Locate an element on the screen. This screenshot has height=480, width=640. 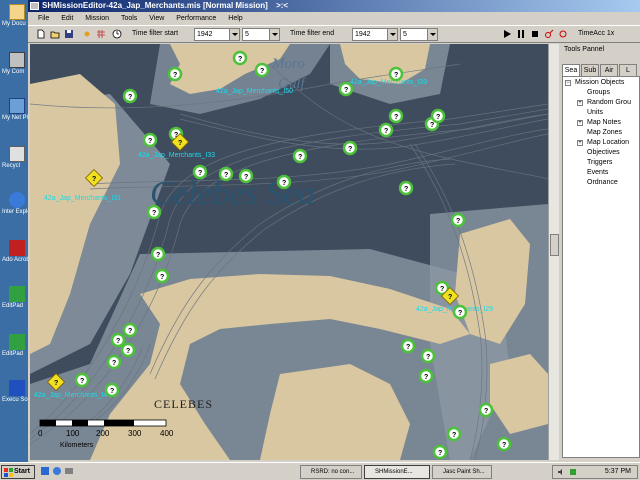
tab-air: Air is located at coordinates (609, 70).